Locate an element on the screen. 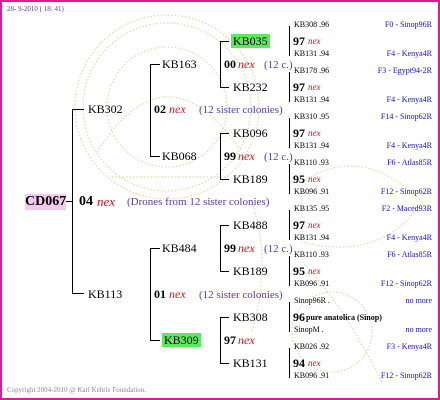  grandparent-year: 97 is located at coordinates (230, 340).